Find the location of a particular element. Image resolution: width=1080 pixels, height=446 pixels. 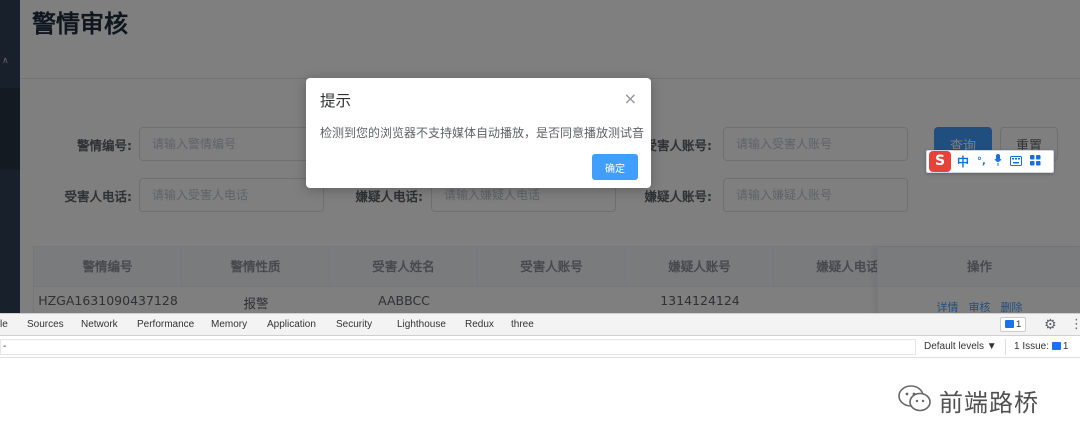

close-icon: × is located at coordinates (630, 98).